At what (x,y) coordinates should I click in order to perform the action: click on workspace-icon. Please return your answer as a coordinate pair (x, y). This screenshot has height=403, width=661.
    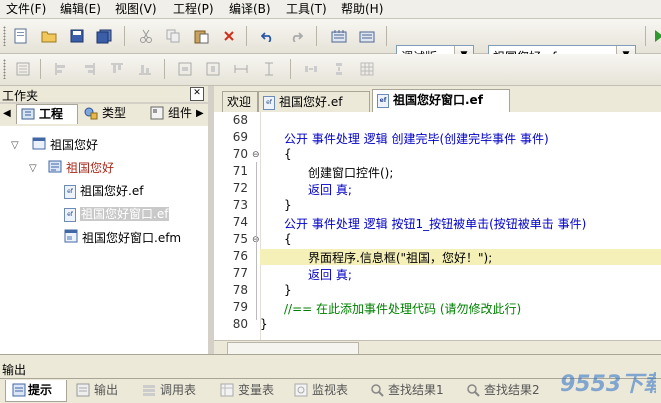
    Looking at the image, I should click on (39, 146).